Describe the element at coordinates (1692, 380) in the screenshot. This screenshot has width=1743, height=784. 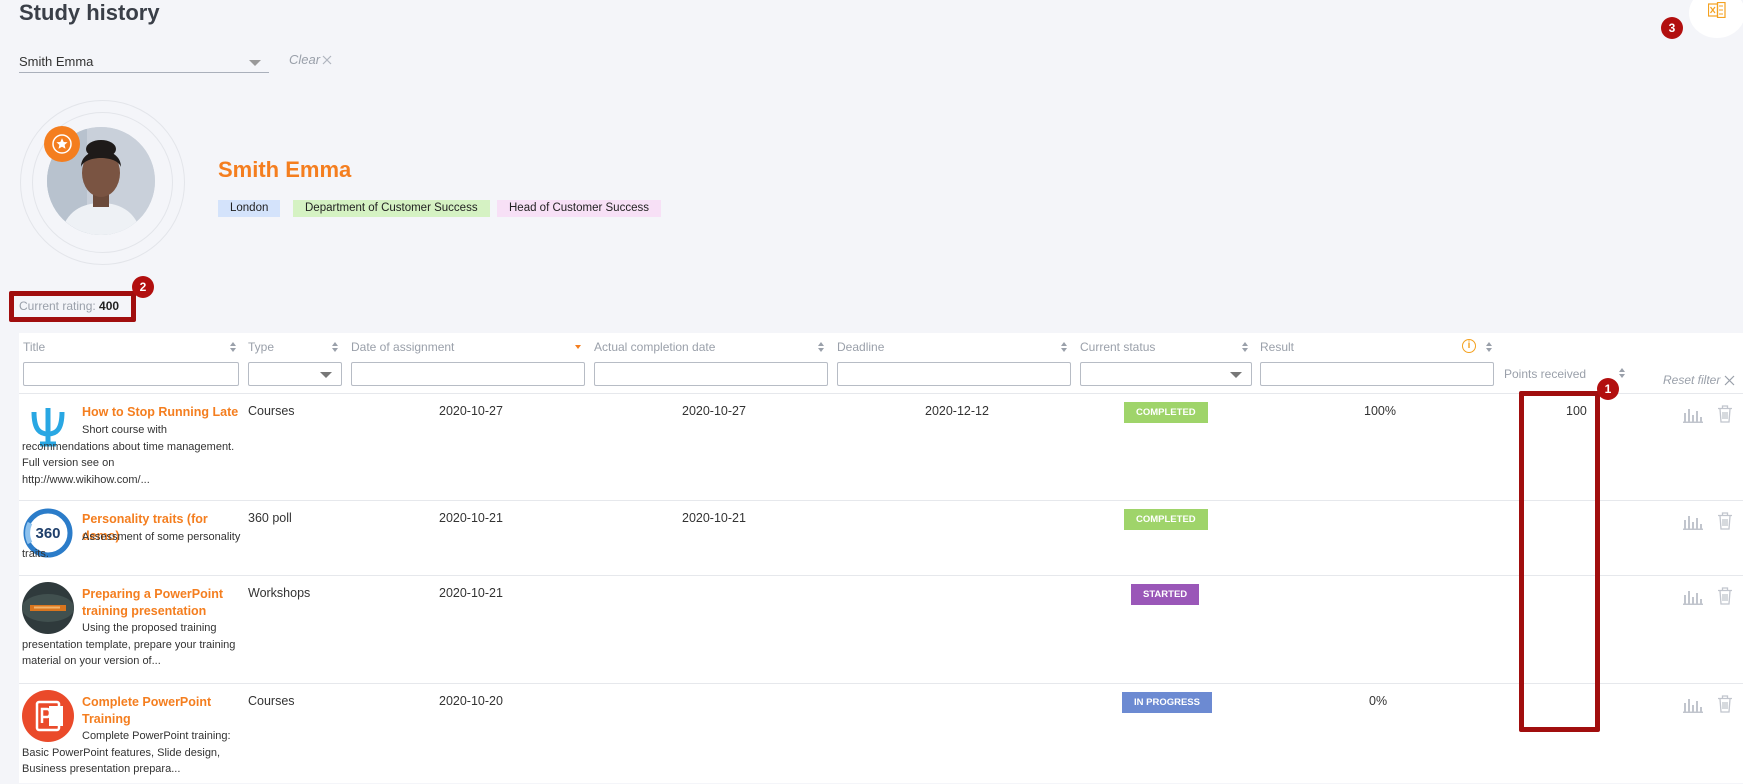
I see `reset-filter-label: Reset filter` at that location.